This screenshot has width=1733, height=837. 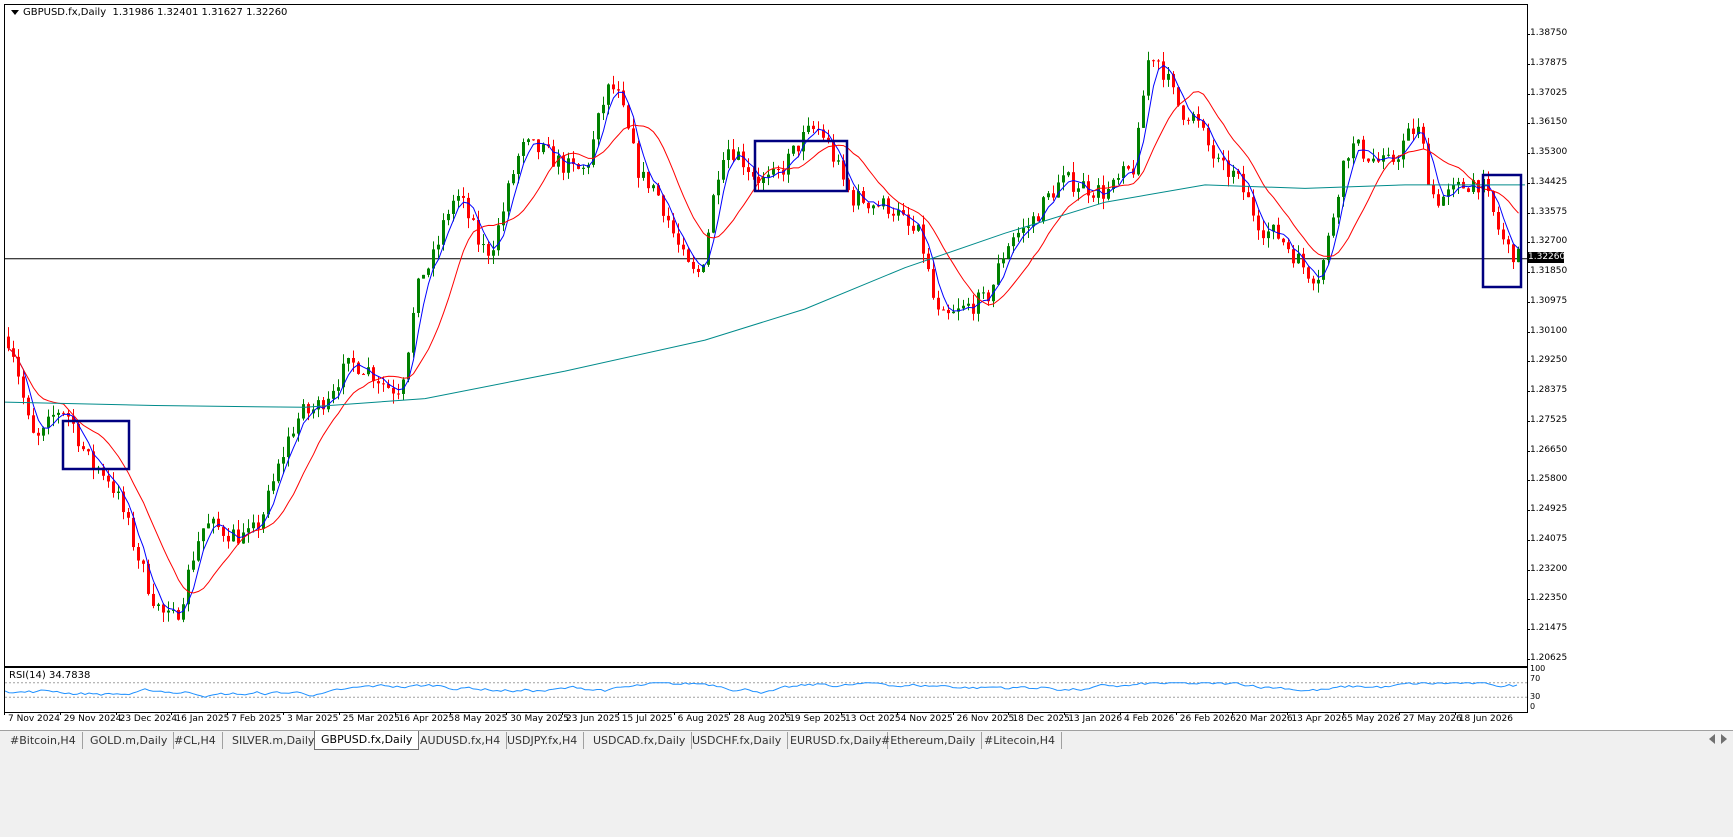 What do you see at coordinates (15, 12) in the screenshot?
I see `dropdown-triangle-icon` at bounding box center [15, 12].